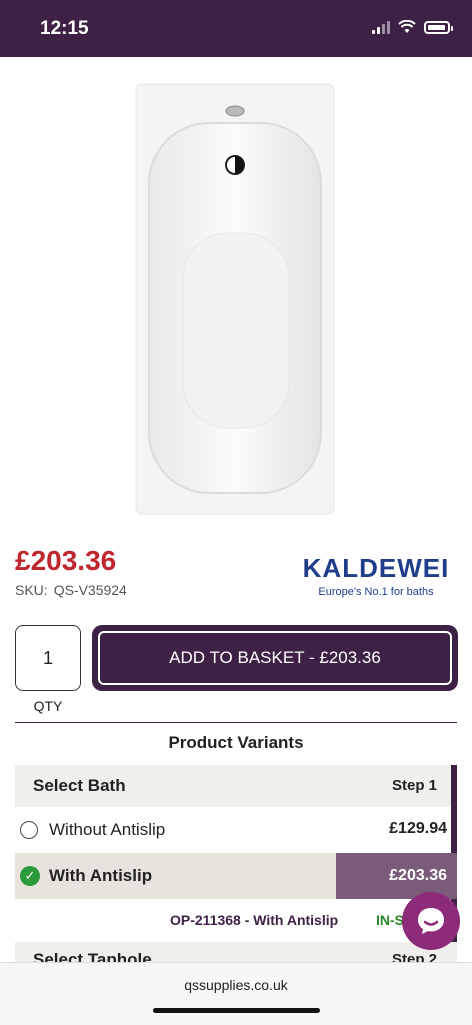  What do you see at coordinates (29, 830) in the screenshot?
I see `radio-unselected-icon` at bounding box center [29, 830].